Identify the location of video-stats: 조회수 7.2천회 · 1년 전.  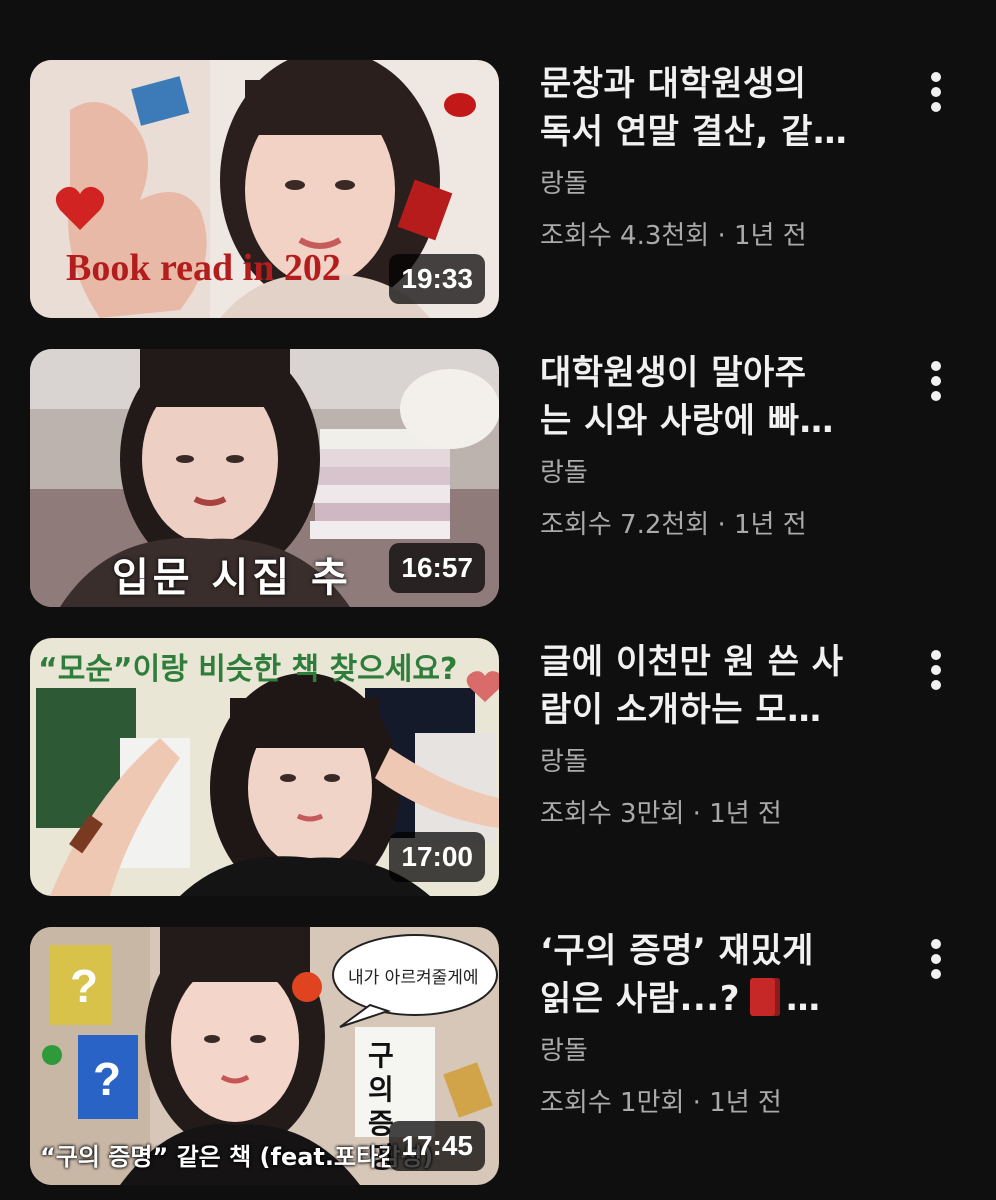
(673, 525).